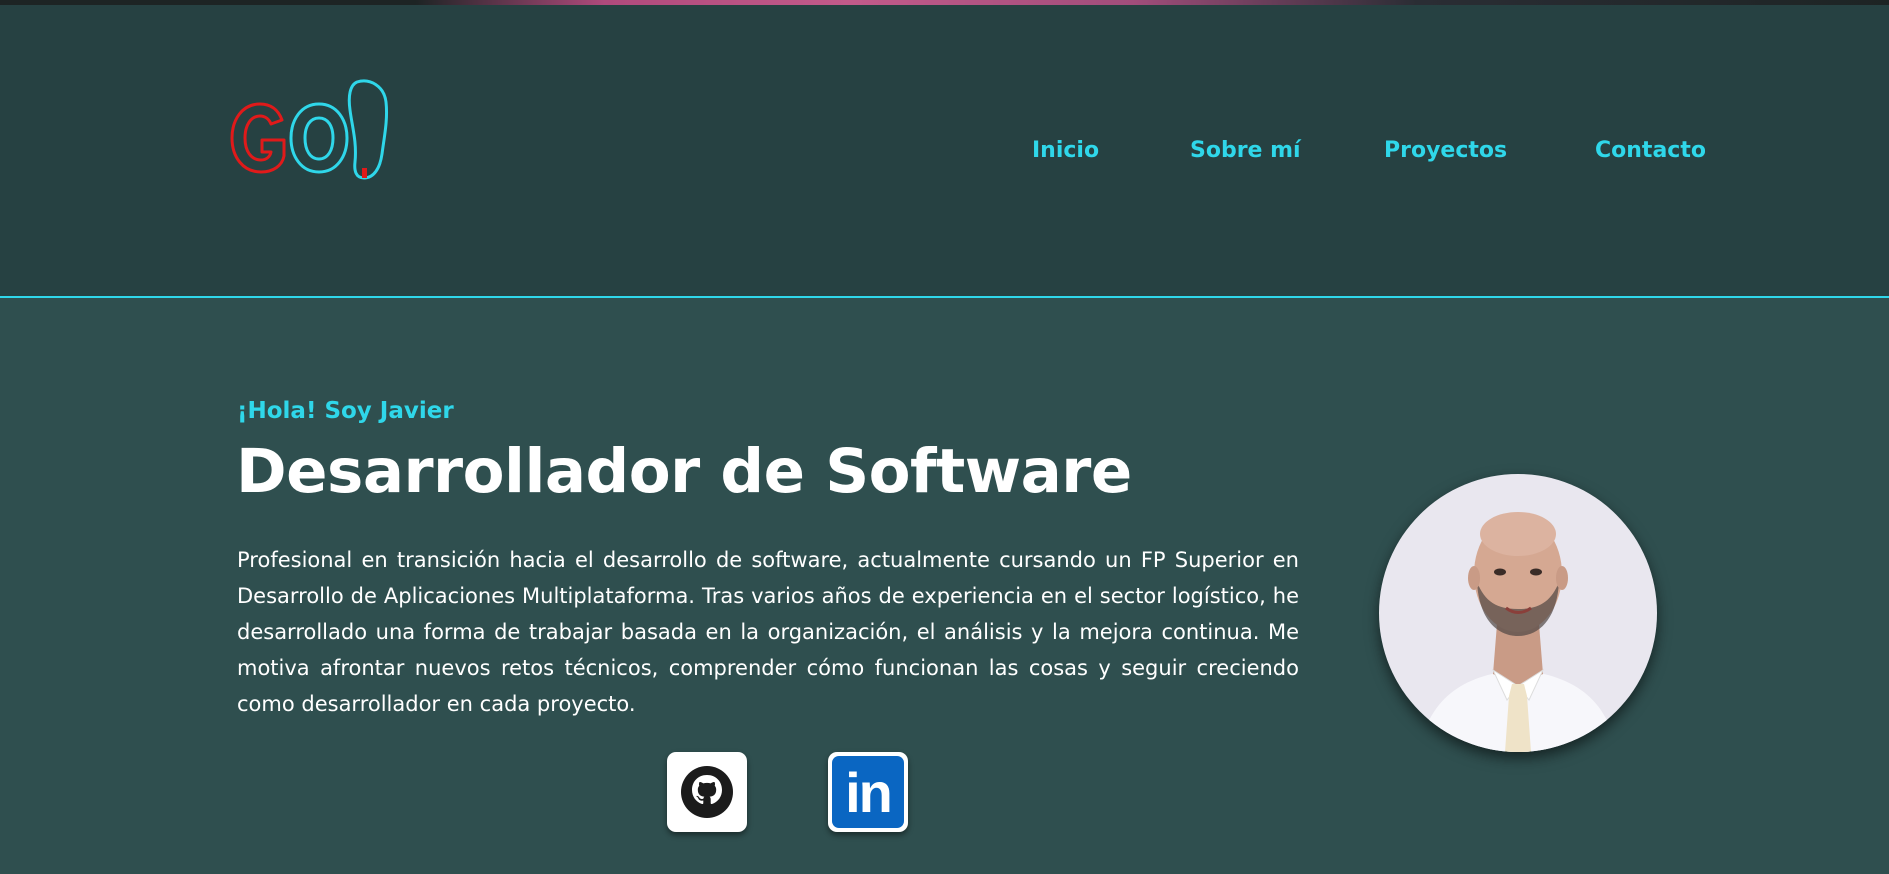  Describe the element at coordinates (1445, 150) in the screenshot. I see `nav-item-proyectos: Proyectos` at that location.